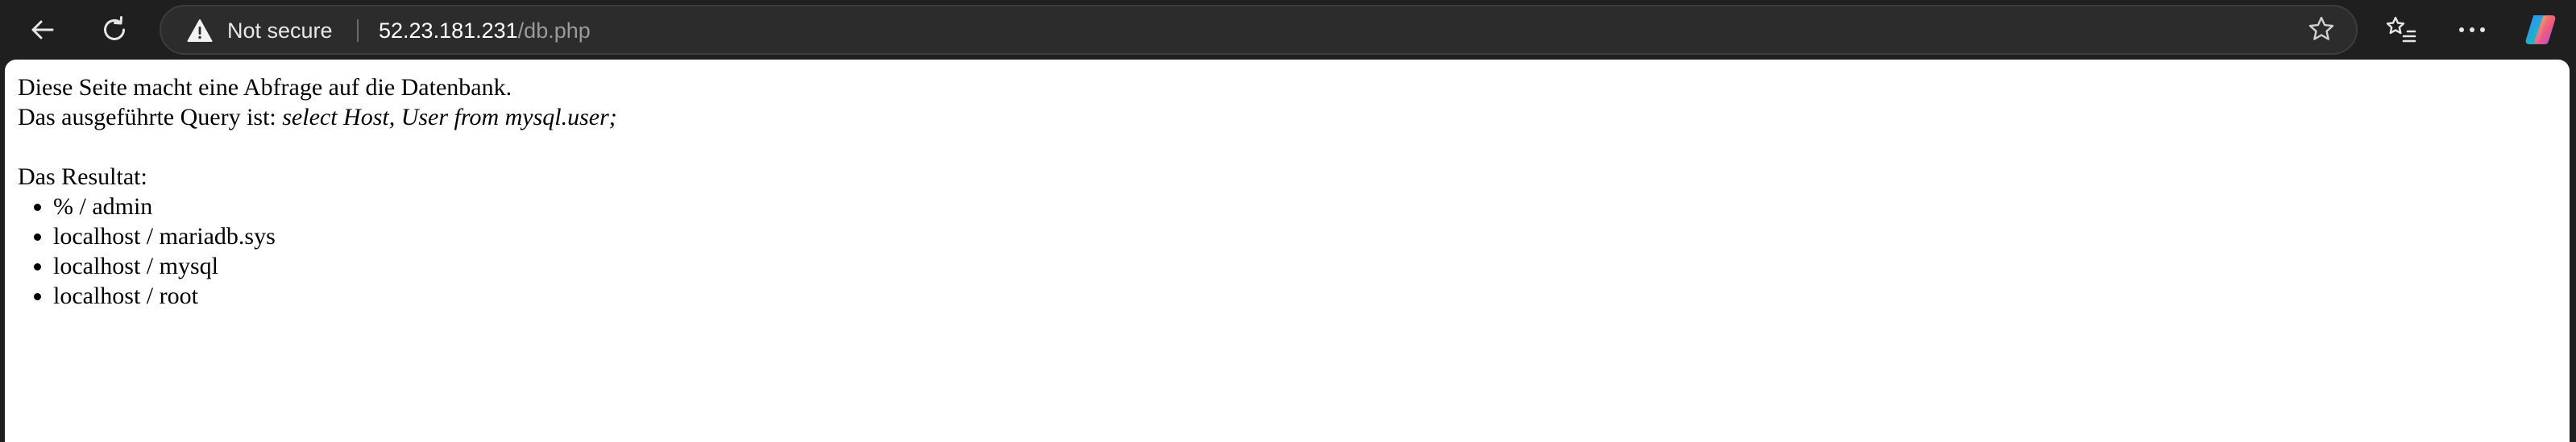  Describe the element at coordinates (200, 33) in the screenshot. I see `warning-triangle-icon` at that location.